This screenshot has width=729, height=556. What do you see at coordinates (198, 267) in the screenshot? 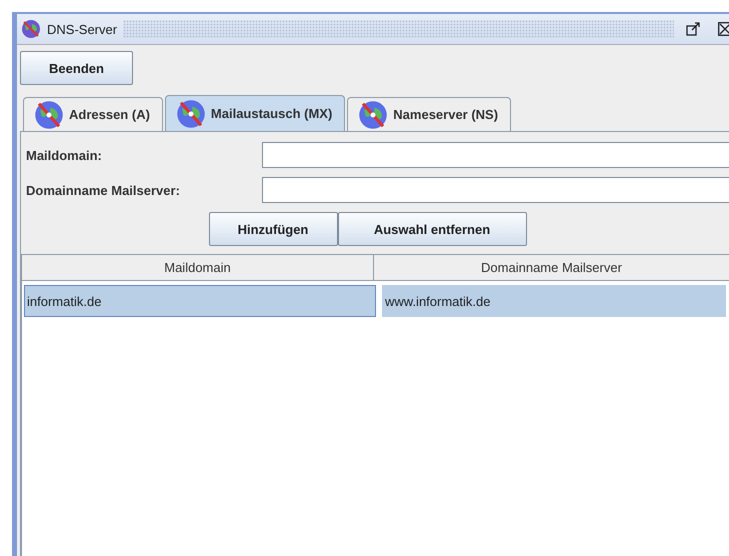
I see `column-header: Maildomain` at bounding box center [198, 267].